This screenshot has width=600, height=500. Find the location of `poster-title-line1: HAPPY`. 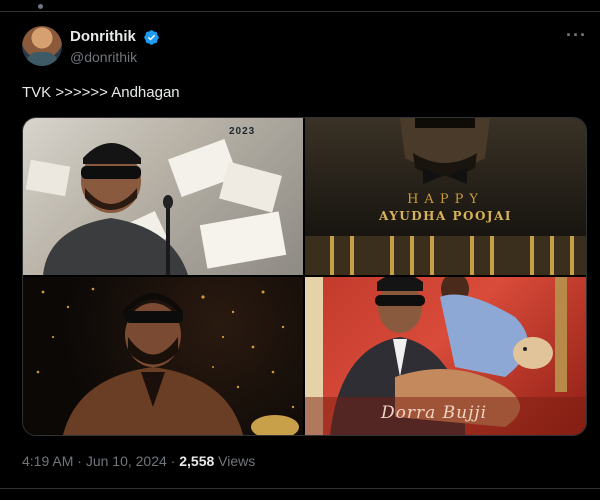

poster-title-line1: HAPPY is located at coordinates (445, 199).